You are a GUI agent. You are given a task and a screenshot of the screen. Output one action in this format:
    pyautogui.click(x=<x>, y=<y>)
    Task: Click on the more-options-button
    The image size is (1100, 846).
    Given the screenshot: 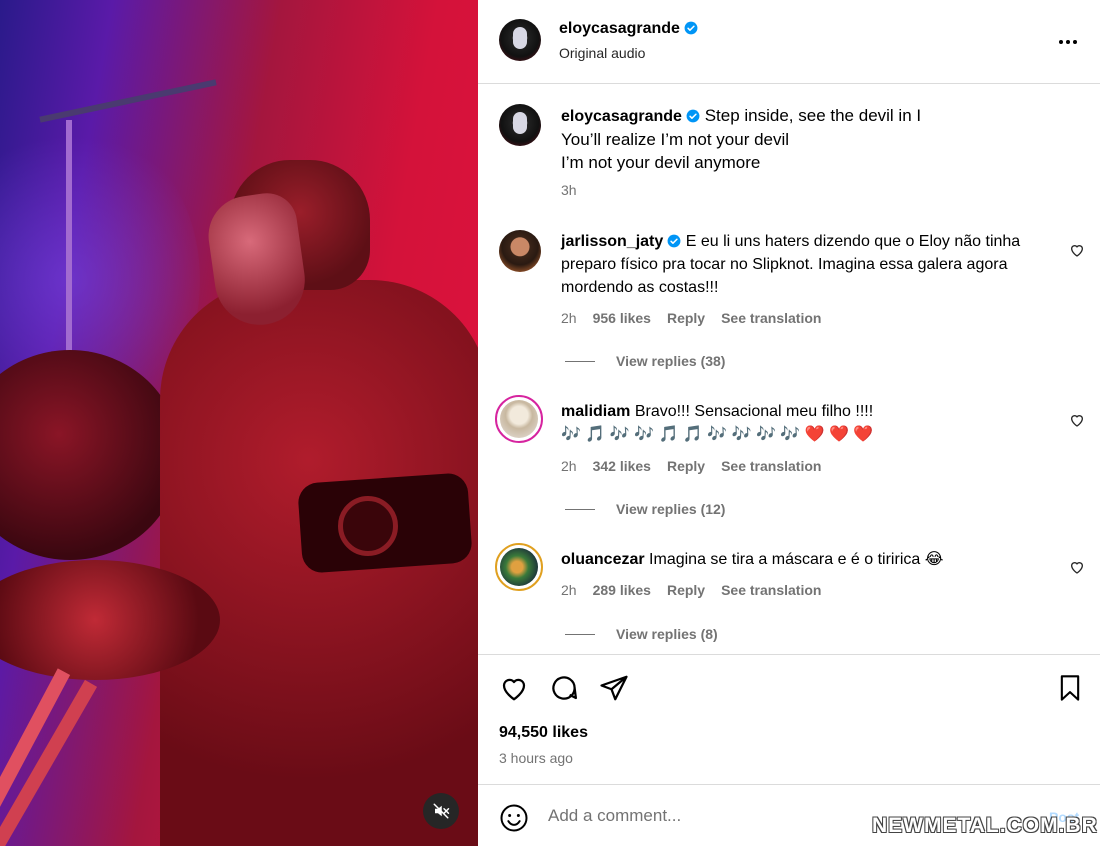 What is the action you would take?
    pyautogui.click(x=1068, y=41)
    